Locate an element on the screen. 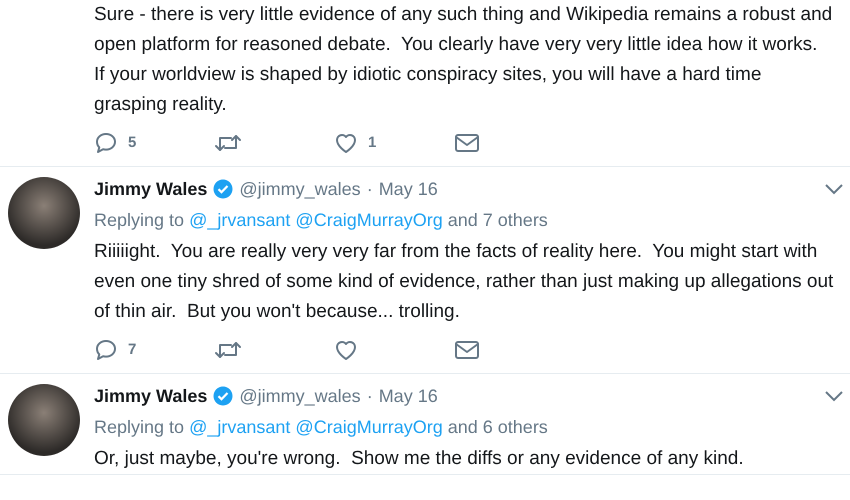 Image resolution: width=850 pixels, height=500 pixels. action-count: 7 is located at coordinates (132, 350).